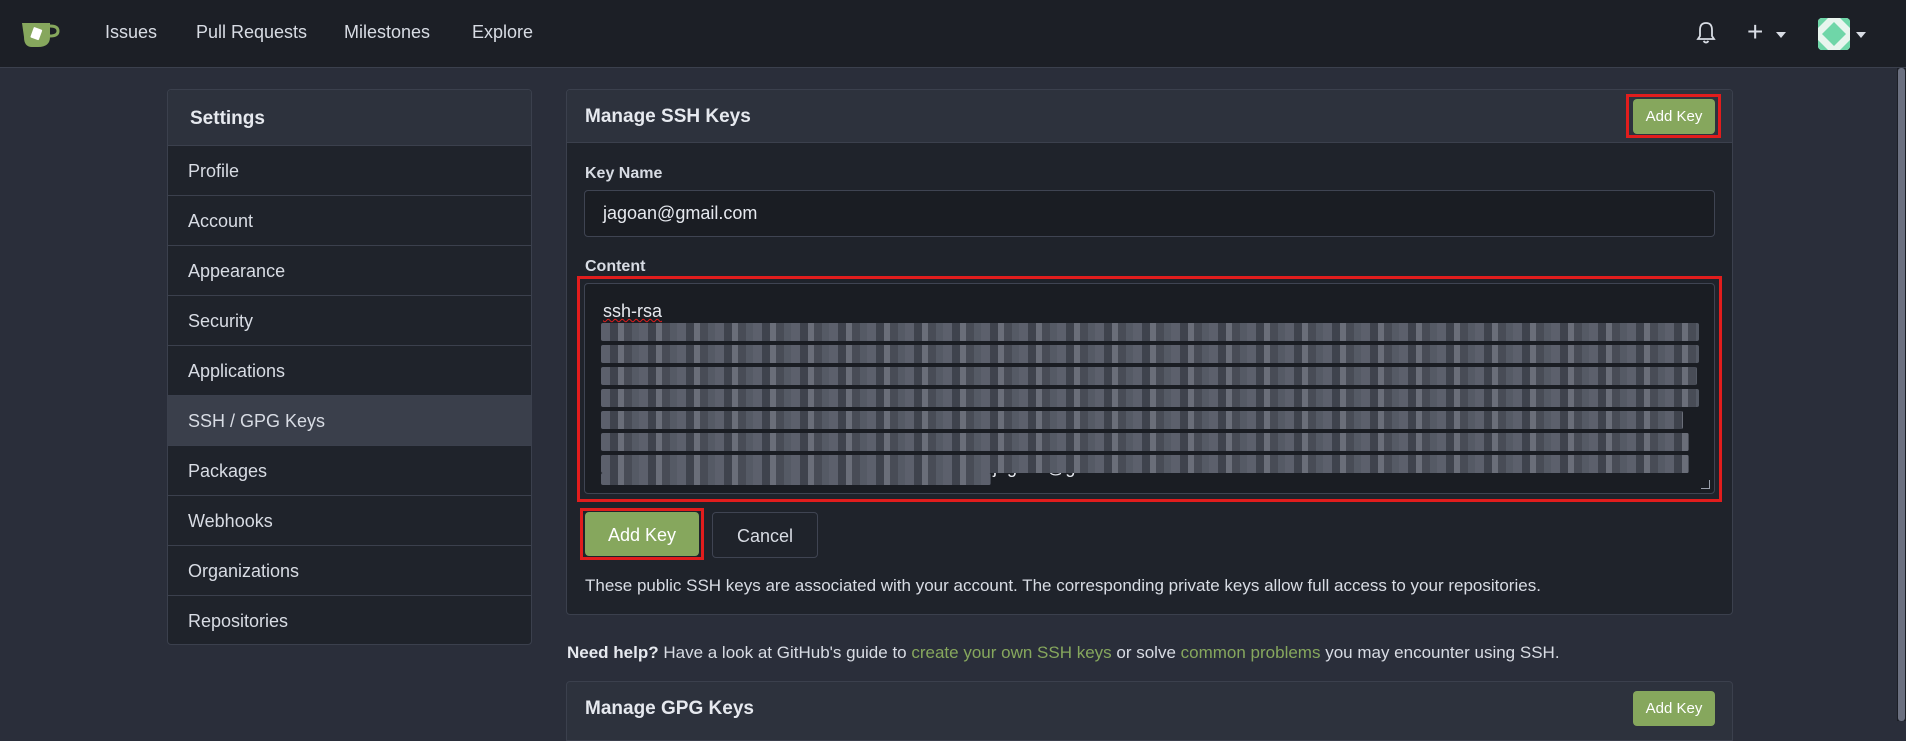  What do you see at coordinates (349, 321) in the screenshot?
I see `sidebar-item-security: Security` at bounding box center [349, 321].